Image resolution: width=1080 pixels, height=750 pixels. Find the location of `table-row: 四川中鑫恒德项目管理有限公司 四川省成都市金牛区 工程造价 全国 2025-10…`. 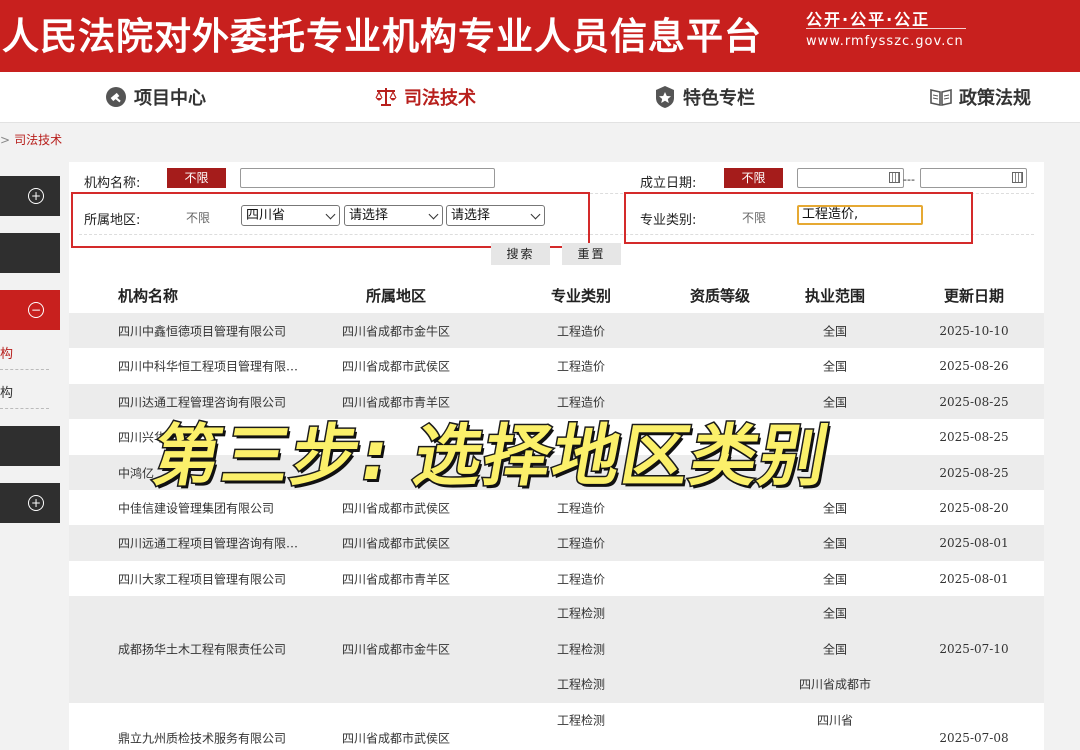

table-row: 四川中鑫恒德项目管理有限公司 四川省成都市金牛区 工程造价 全国 2025-10… is located at coordinates (556, 330).